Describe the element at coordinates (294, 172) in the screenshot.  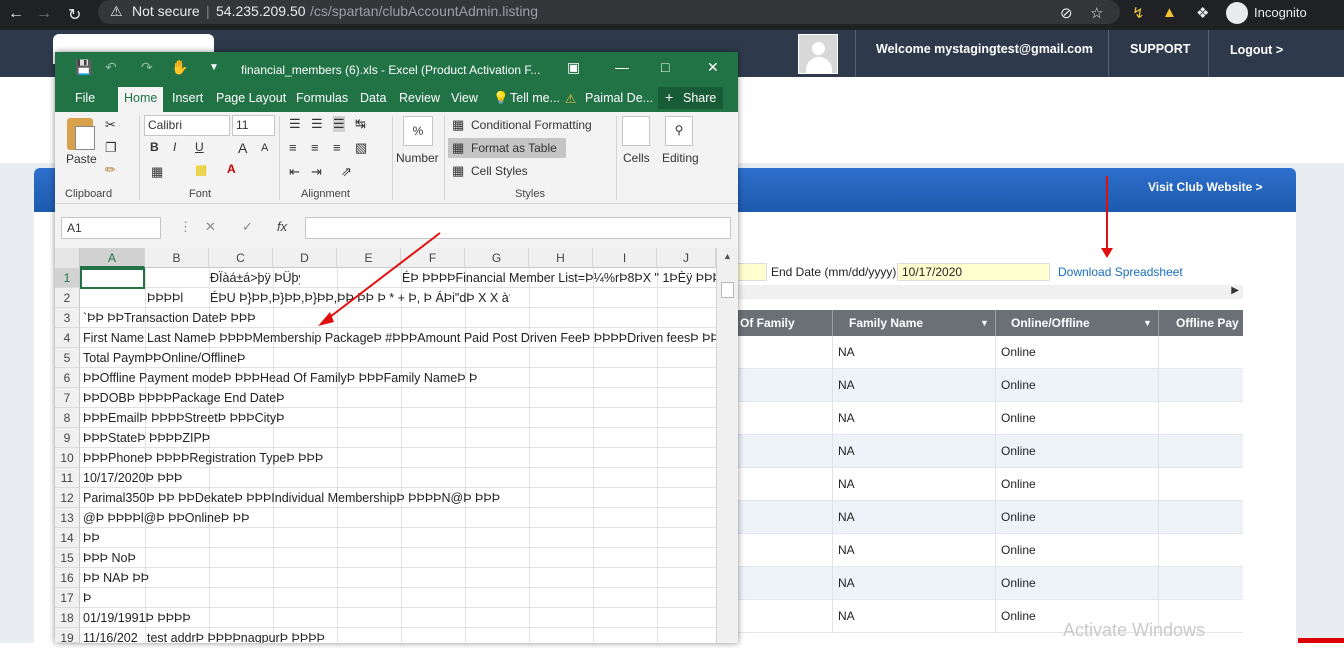
I see `decrease-indent-icon: ⇤` at that location.